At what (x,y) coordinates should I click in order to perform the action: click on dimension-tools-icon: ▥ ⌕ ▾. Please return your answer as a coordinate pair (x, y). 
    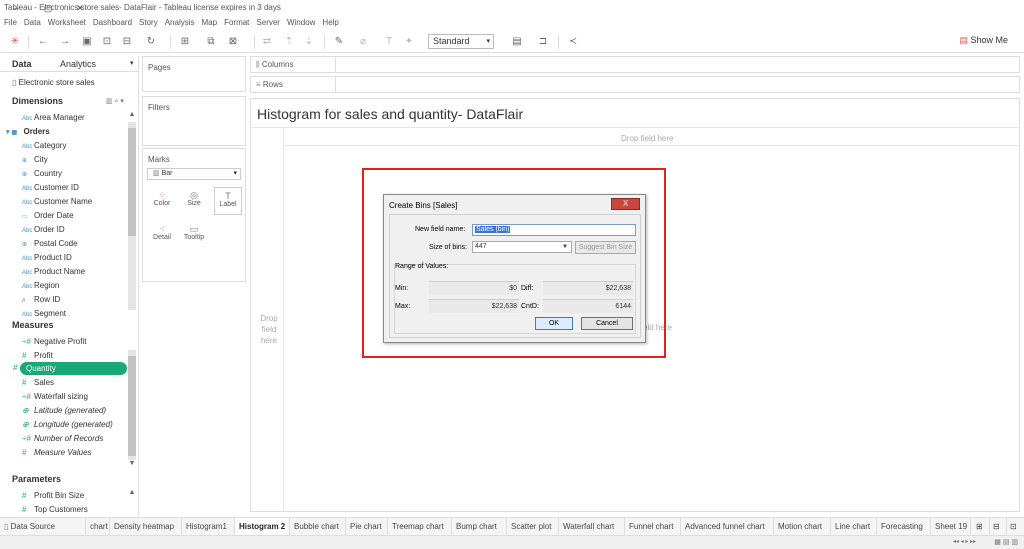
    Looking at the image, I should click on (115, 101).